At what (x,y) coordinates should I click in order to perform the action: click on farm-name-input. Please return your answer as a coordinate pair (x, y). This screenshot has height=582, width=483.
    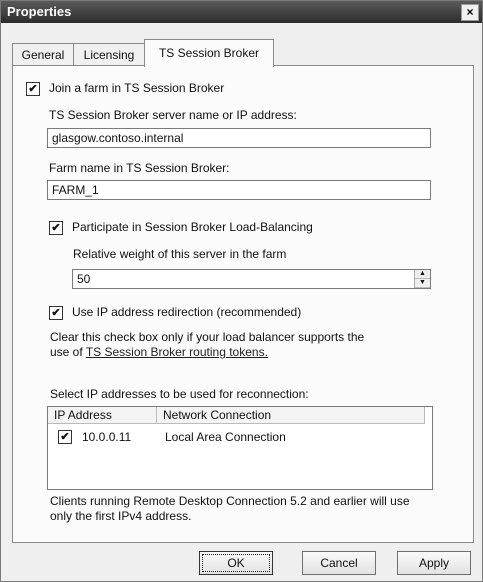
    Looking at the image, I should click on (239, 190).